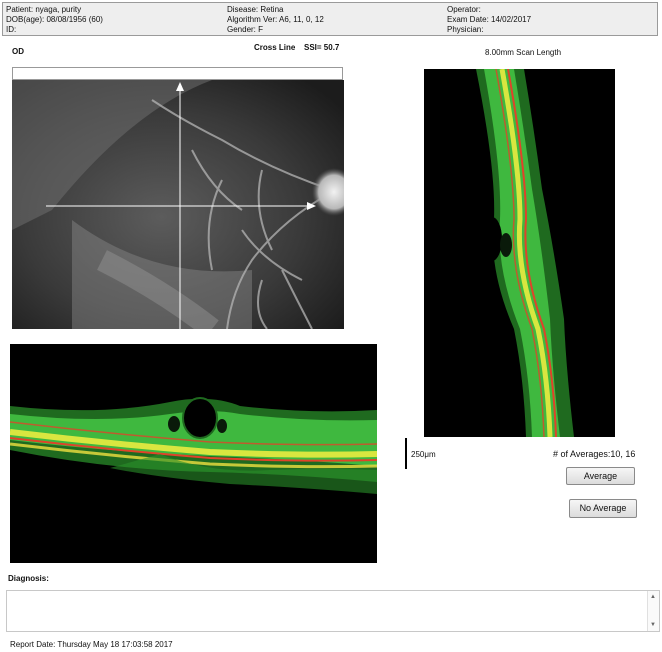  I want to click on patient-id: ID:, so click(11, 29).